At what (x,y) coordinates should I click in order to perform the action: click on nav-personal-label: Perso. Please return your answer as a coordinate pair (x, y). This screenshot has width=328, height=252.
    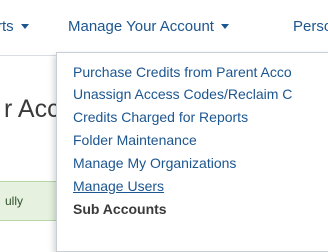
    Looking at the image, I should click on (310, 26).